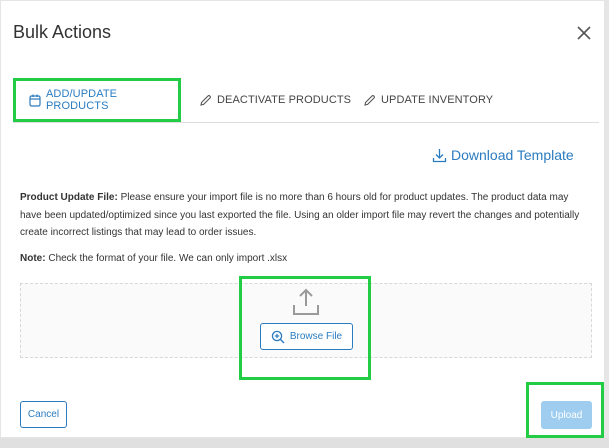  I want to click on browse-file-button: Browse File, so click(306, 336).